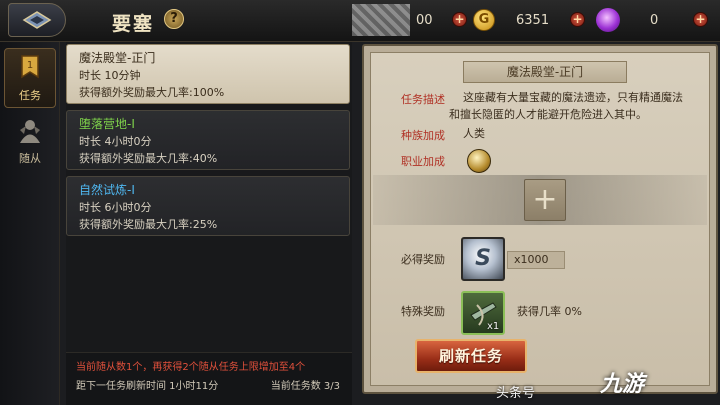 This screenshot has width=720, height=405. What do you see at coordinates (622, 384) in the screenshot?
I see `jiuyou-logo-watermark: 九游` at bounding box center [622, 384].